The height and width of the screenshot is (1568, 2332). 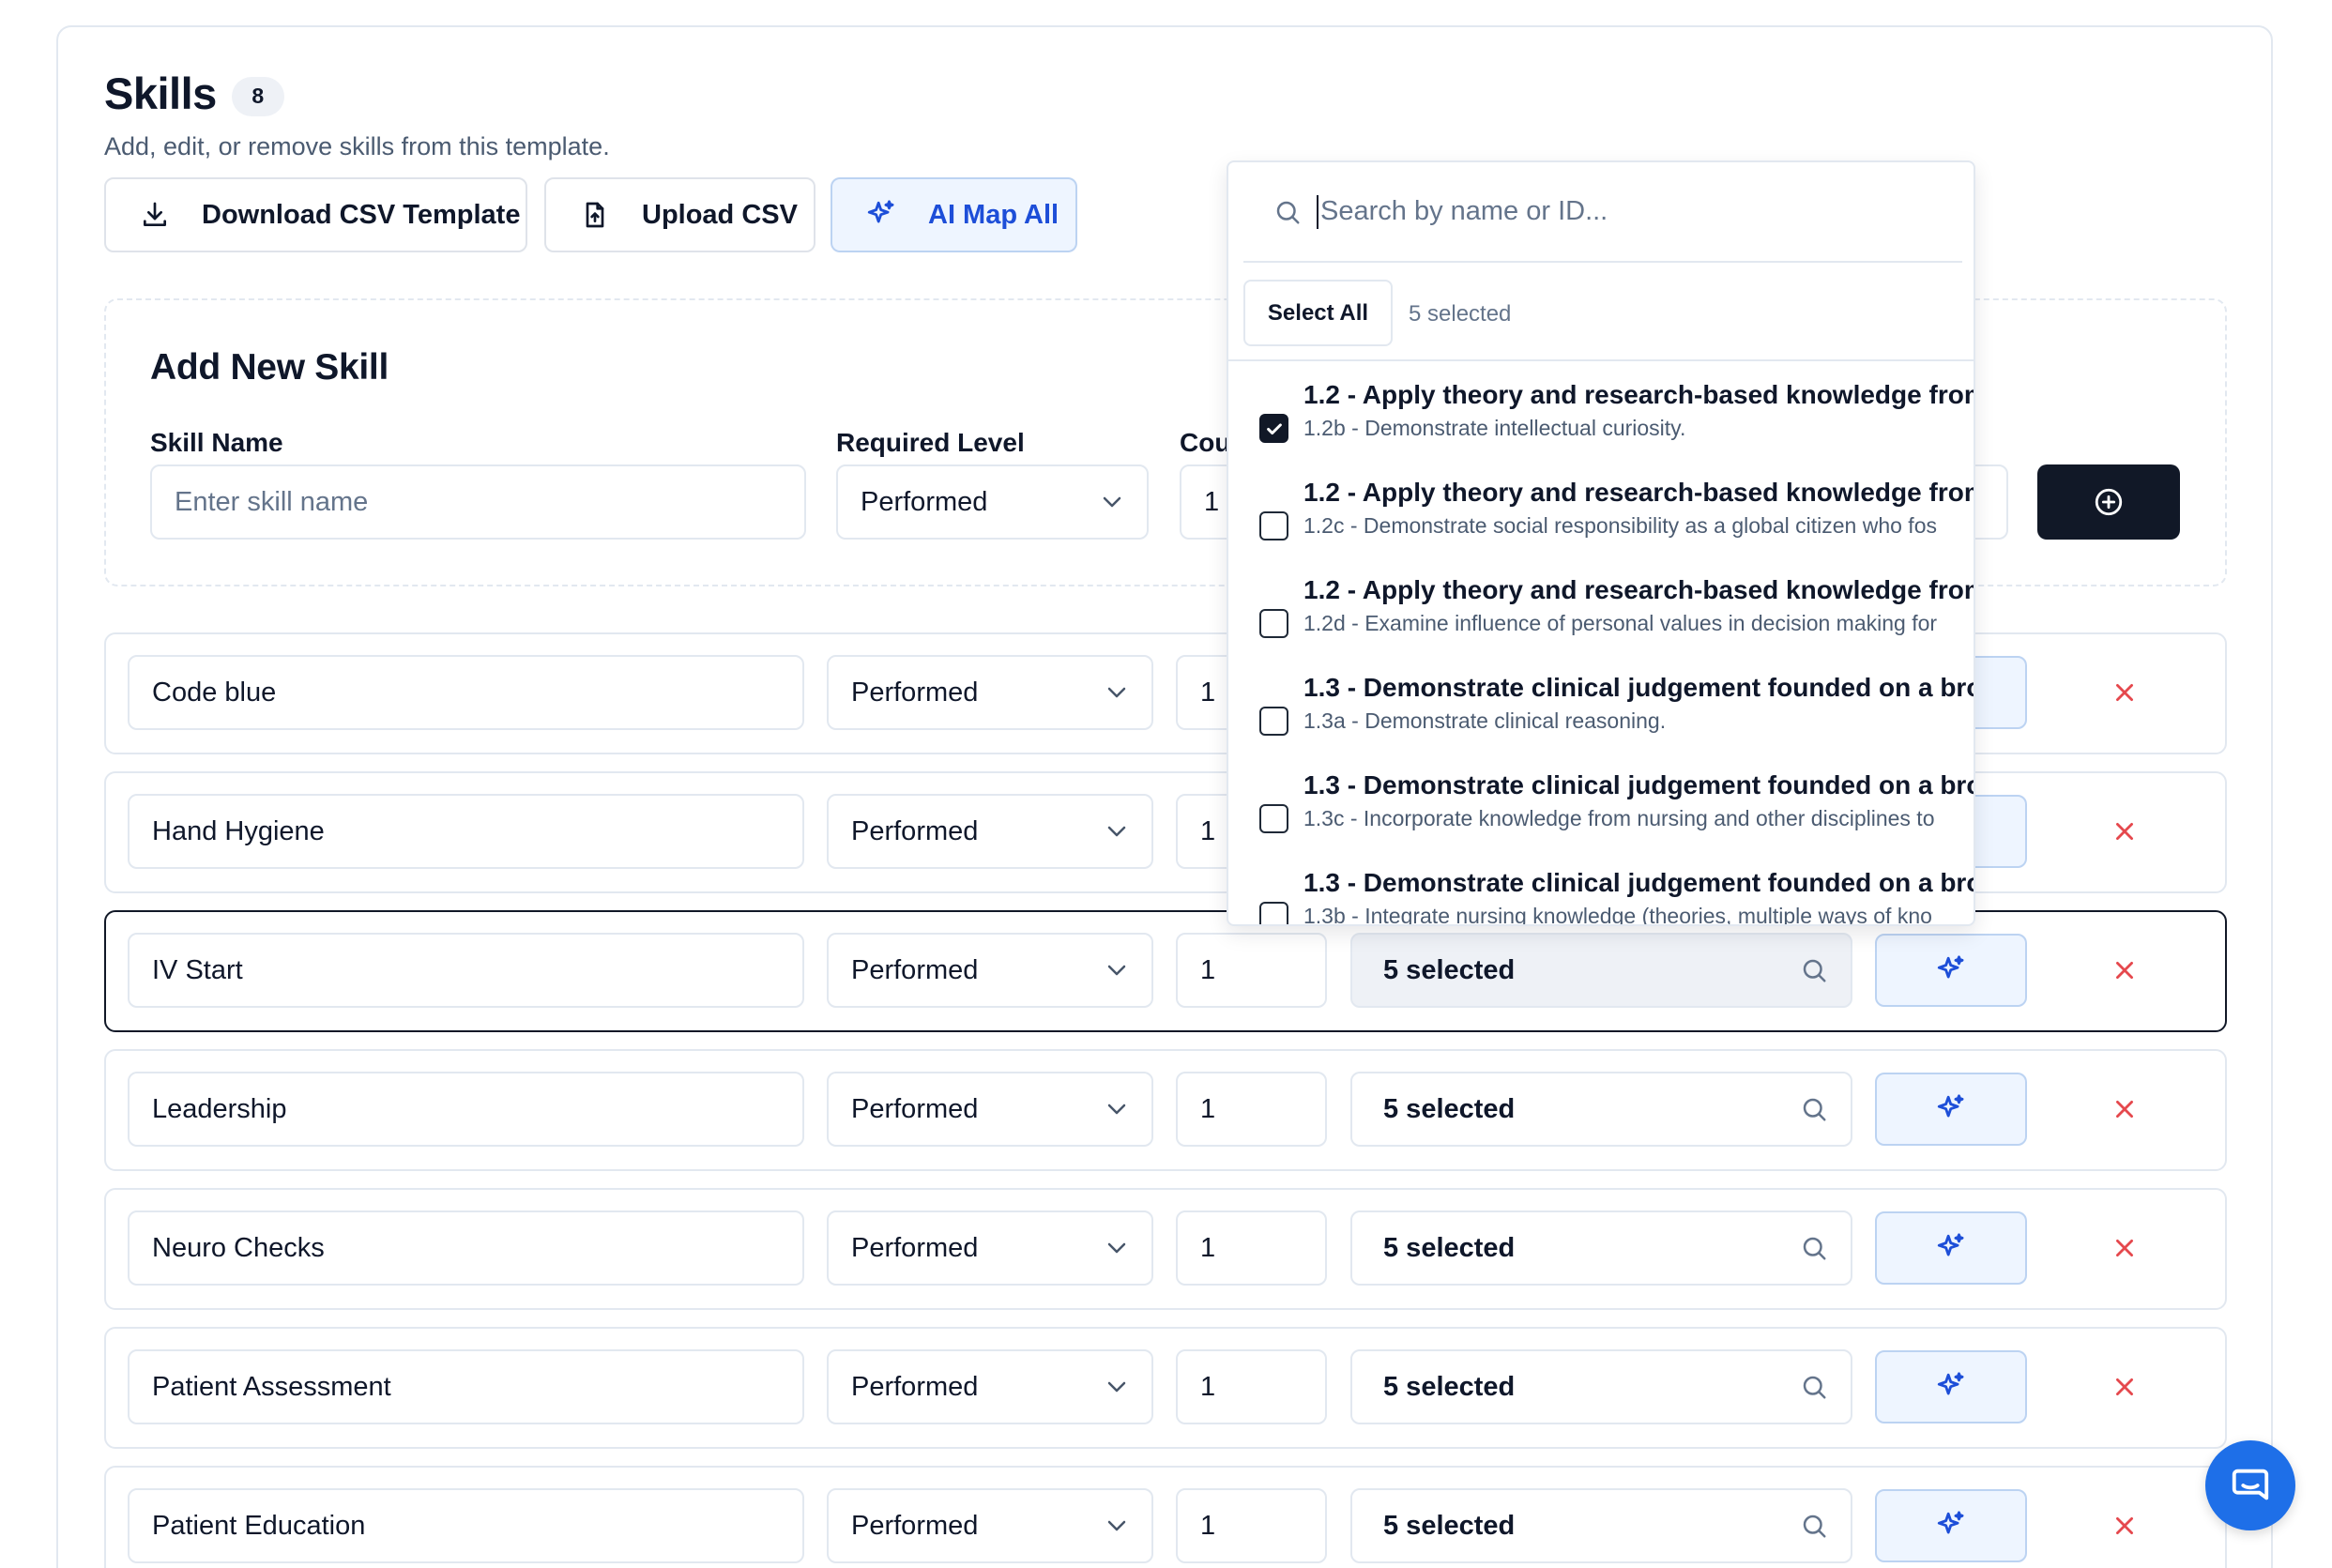 I want to click on header: Skills 8, so click(x=194, y=93).